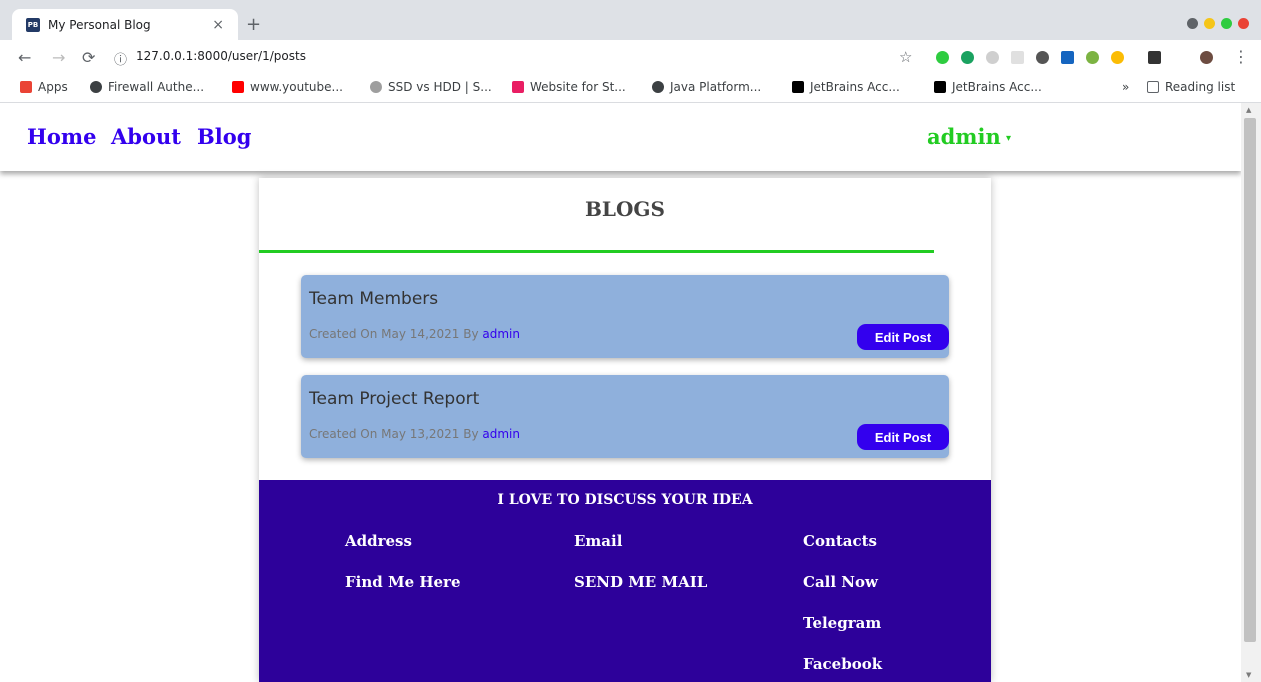  I want to click on post-title: Team Members, so click(373, 299).